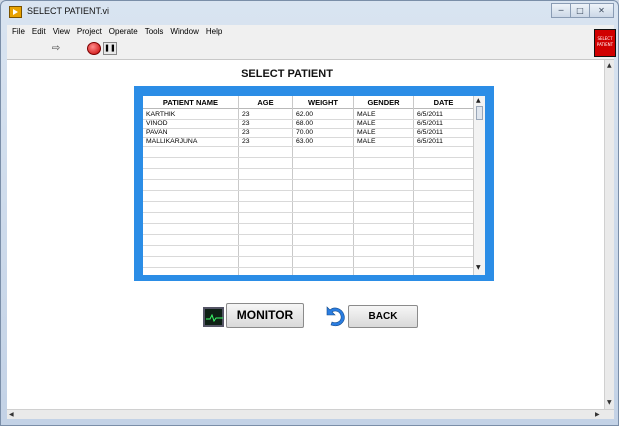 This screenshot has width=619, height=426. I want to click on cell-weight: 62.00, so click(305, 114).